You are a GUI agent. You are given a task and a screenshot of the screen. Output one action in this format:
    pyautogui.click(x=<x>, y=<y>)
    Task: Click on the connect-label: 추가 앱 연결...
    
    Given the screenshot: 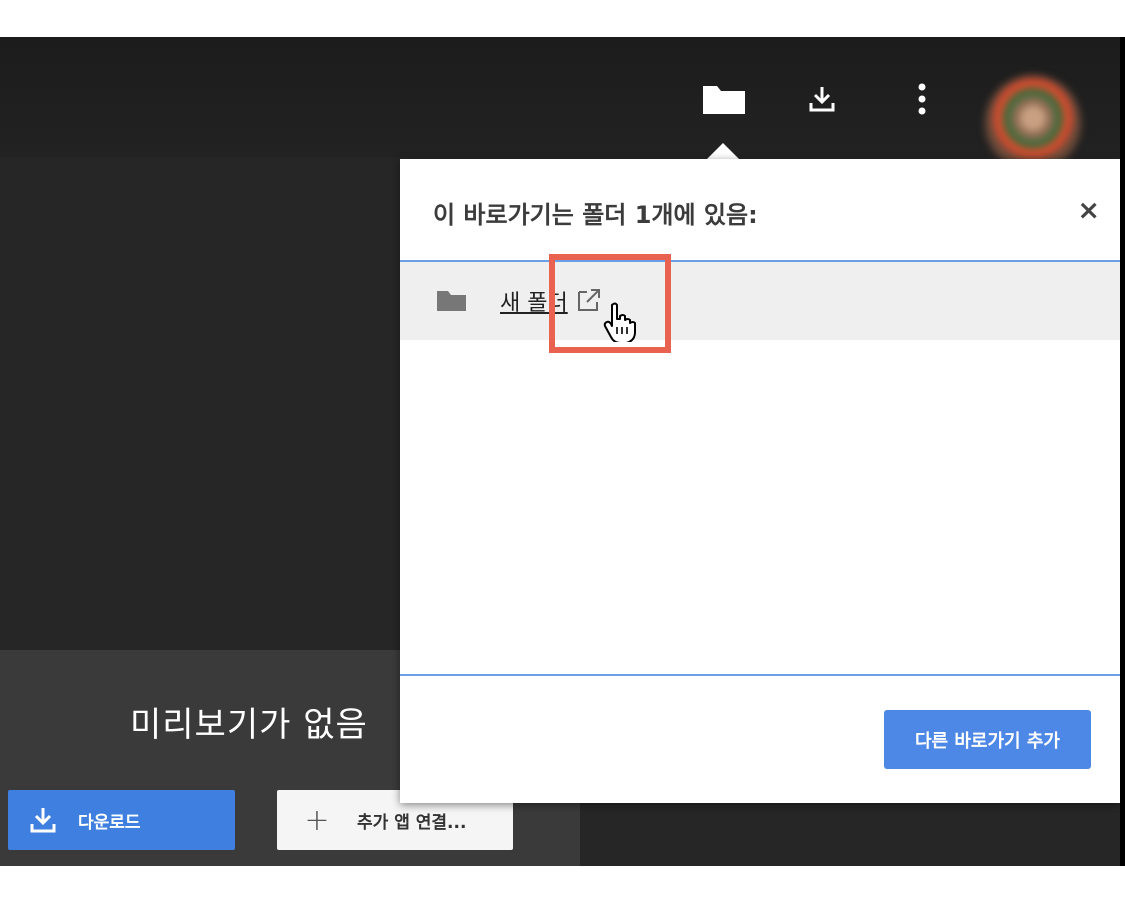 What is the action you would take?
    pyautogui.click(x=412, y=822)
    